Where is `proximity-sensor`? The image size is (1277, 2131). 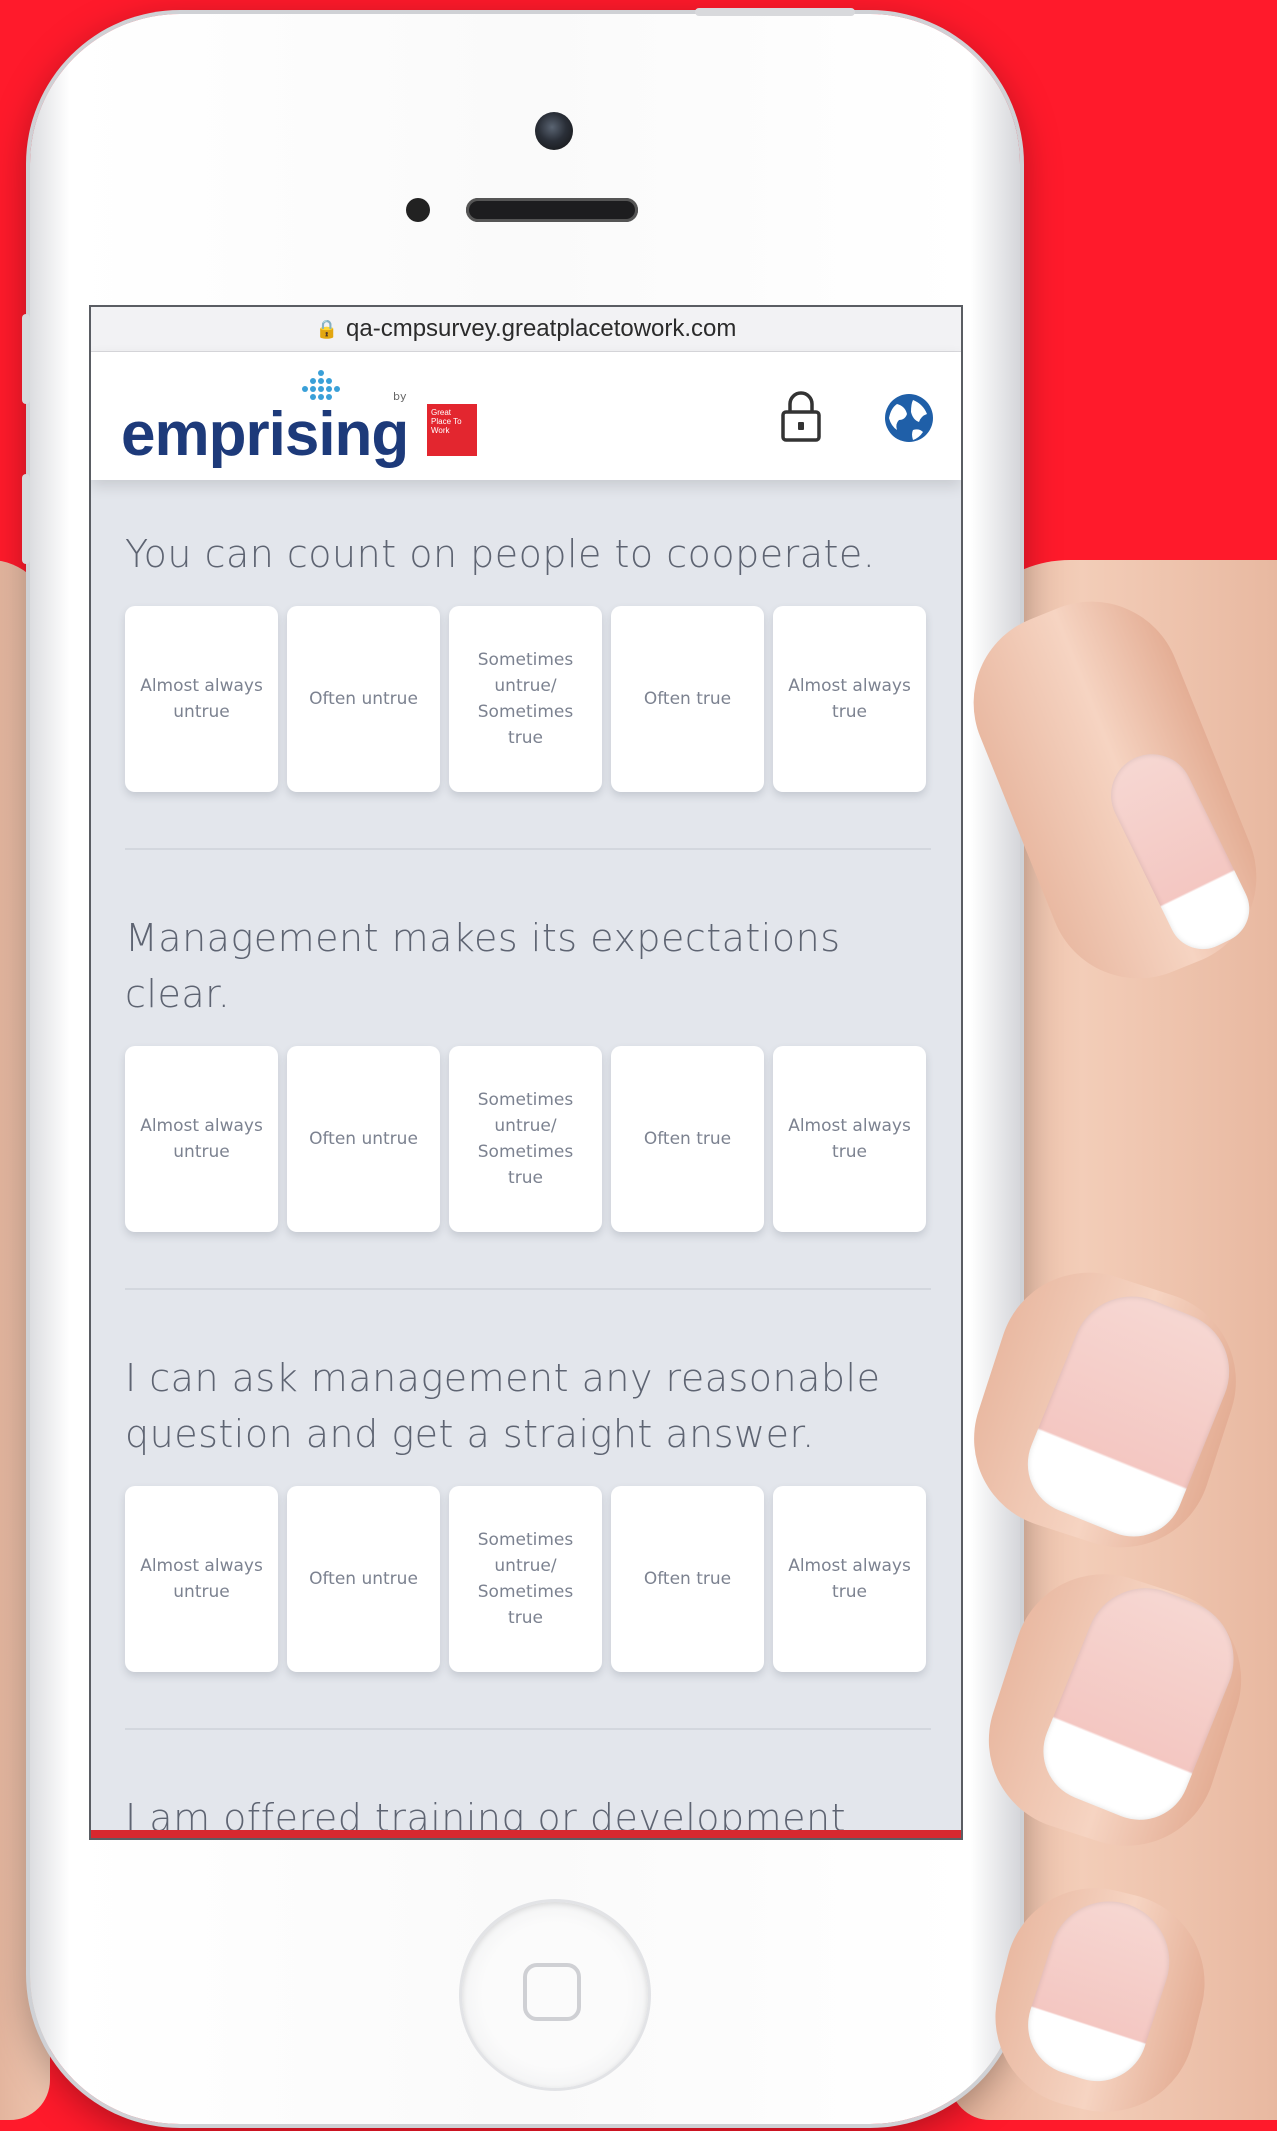
proximity-sensor is located at coordinates (418, 210).